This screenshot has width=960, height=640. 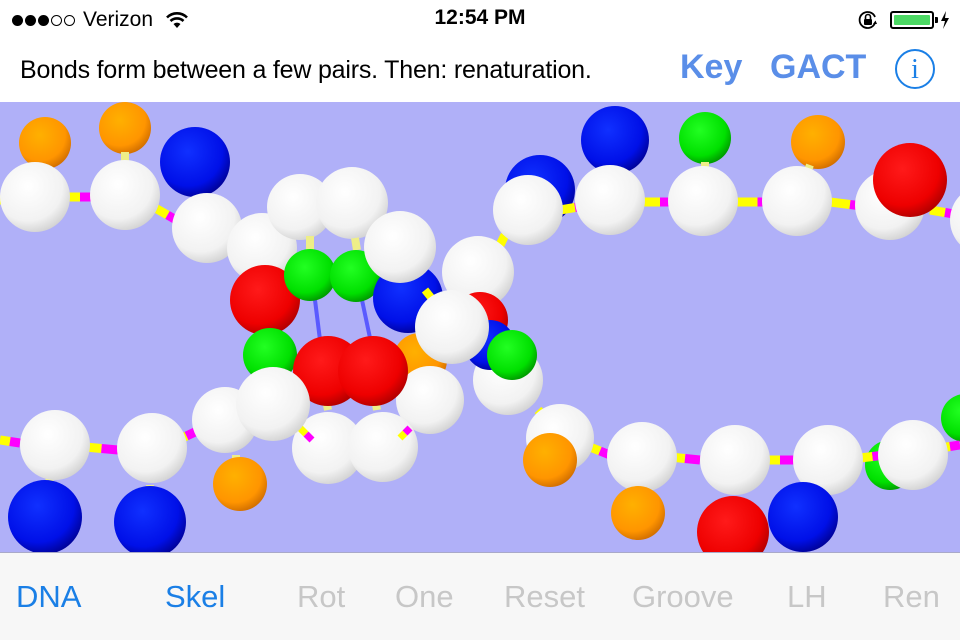 What do you see at coordinates (424, 597) in the screenshot?
I see `toolbar-one-button: One` at bounding box center [424, 597].